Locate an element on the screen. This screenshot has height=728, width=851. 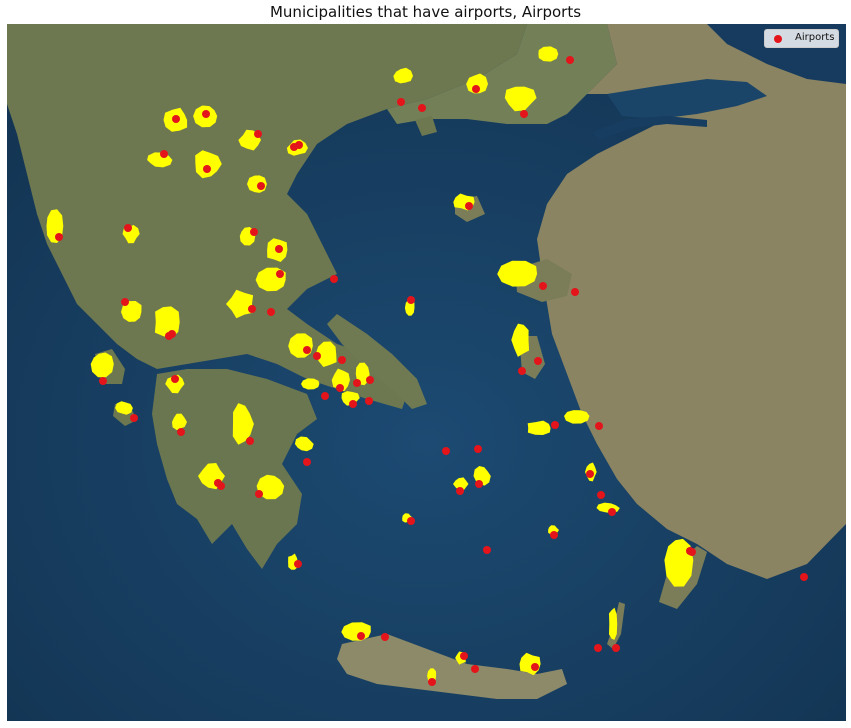
legend-label: Airports is located at coordinates (815, 37).